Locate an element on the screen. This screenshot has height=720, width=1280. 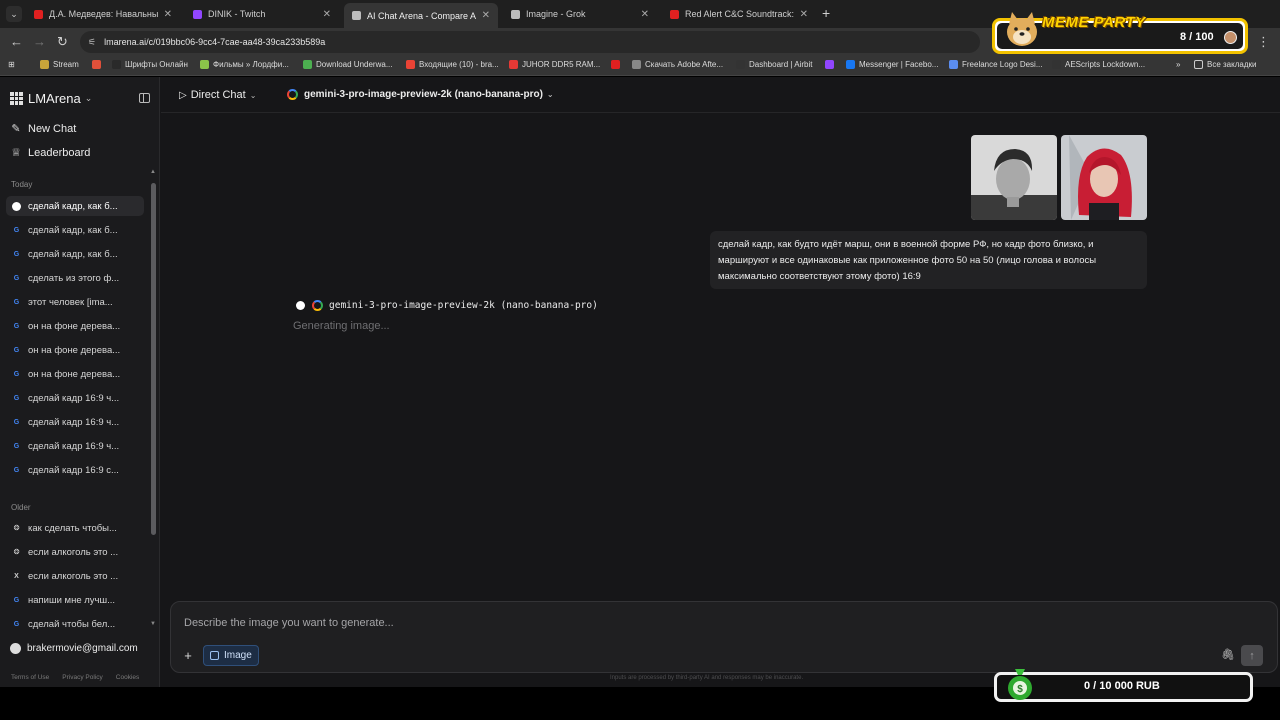
brand-menu: LMArena ⌄ is located at coordinates (51, 98).